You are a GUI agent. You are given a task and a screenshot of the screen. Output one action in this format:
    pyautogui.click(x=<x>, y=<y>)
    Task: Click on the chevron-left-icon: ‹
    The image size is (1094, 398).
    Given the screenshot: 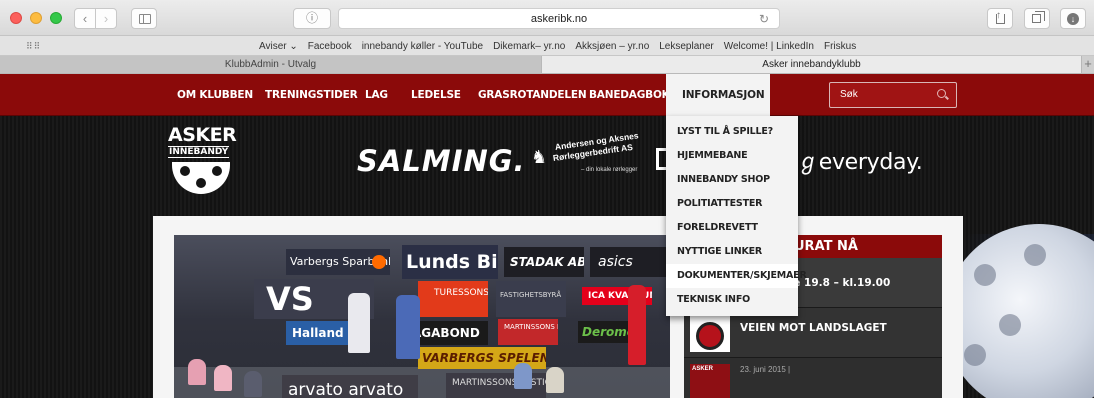 What is the action you would take?
    pyautogui.click(x=85, y=18)
    